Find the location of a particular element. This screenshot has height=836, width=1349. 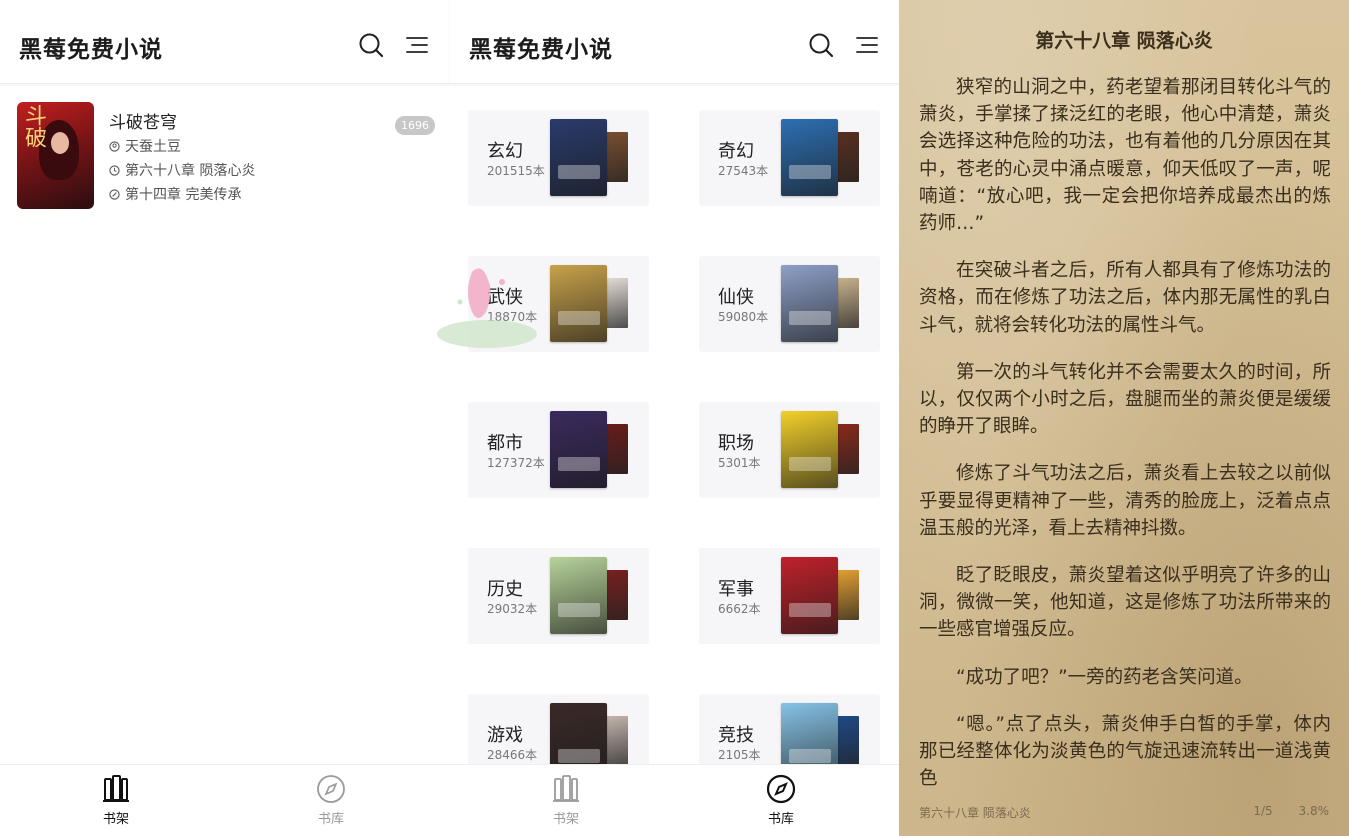

category-count: 59080本 is located at coordinates (743, 317).